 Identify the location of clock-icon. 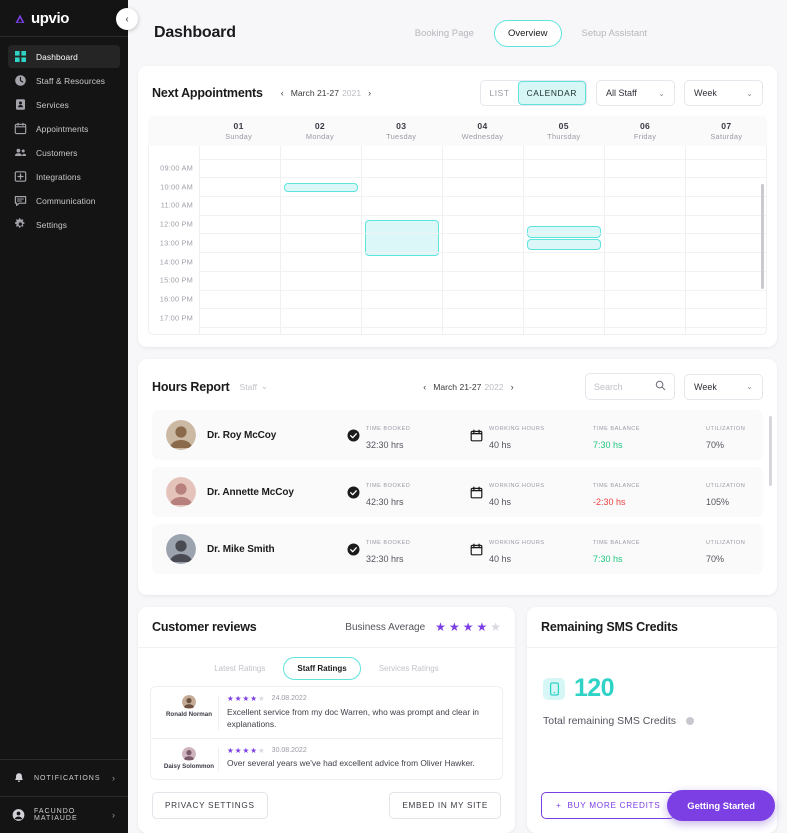
(20, 80).